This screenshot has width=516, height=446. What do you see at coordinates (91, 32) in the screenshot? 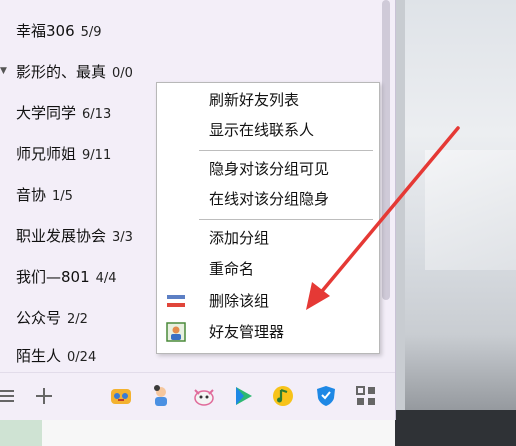
I see `group-count: 5/9` at bounding box center [91, 32].